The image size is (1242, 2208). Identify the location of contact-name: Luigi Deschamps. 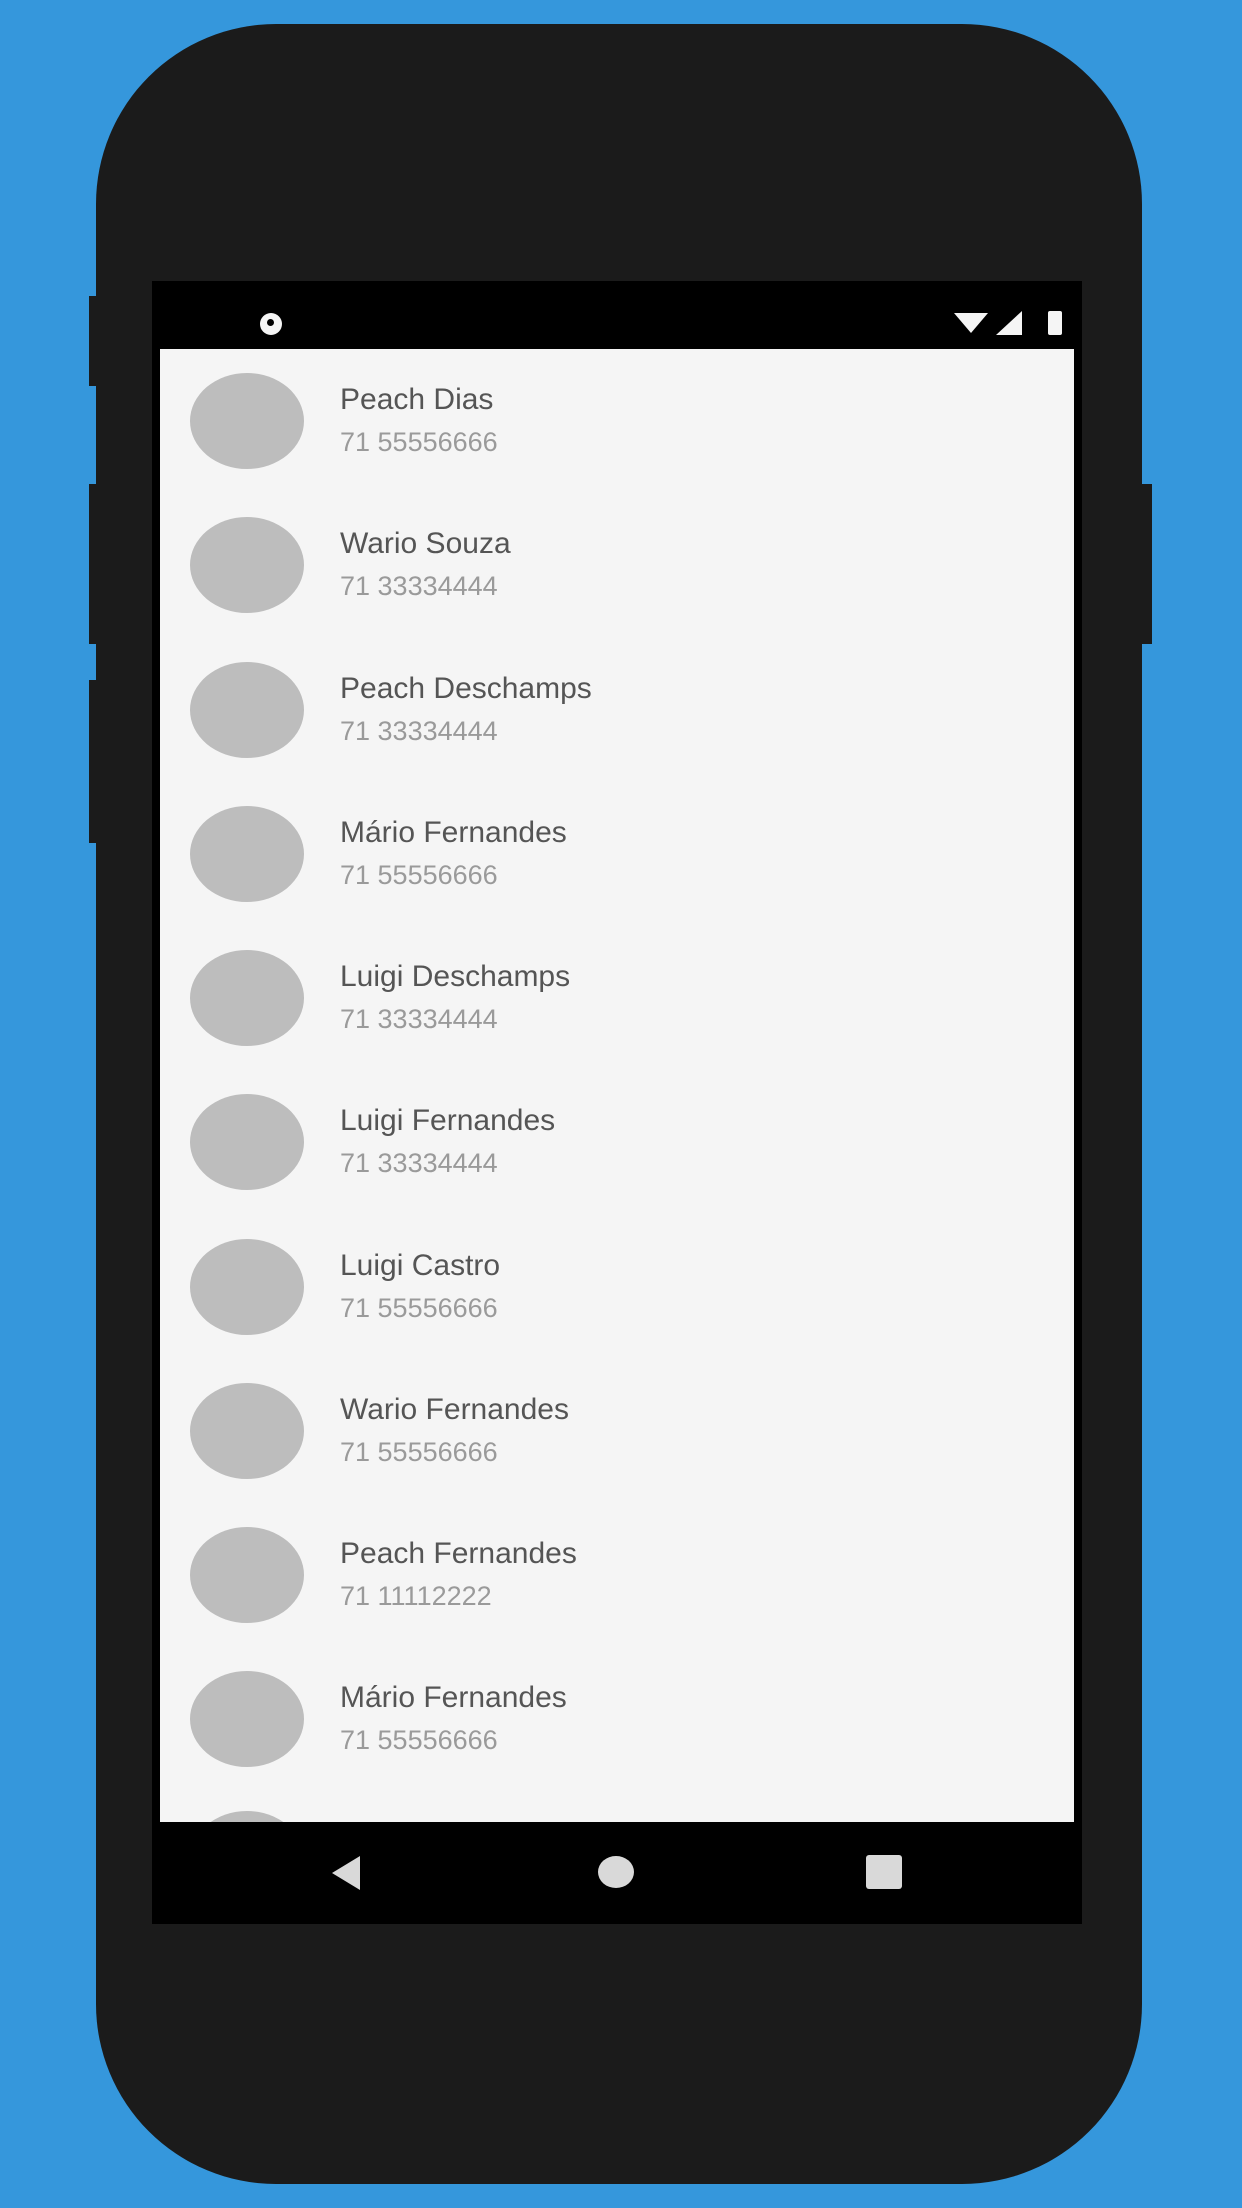
(455, 976).